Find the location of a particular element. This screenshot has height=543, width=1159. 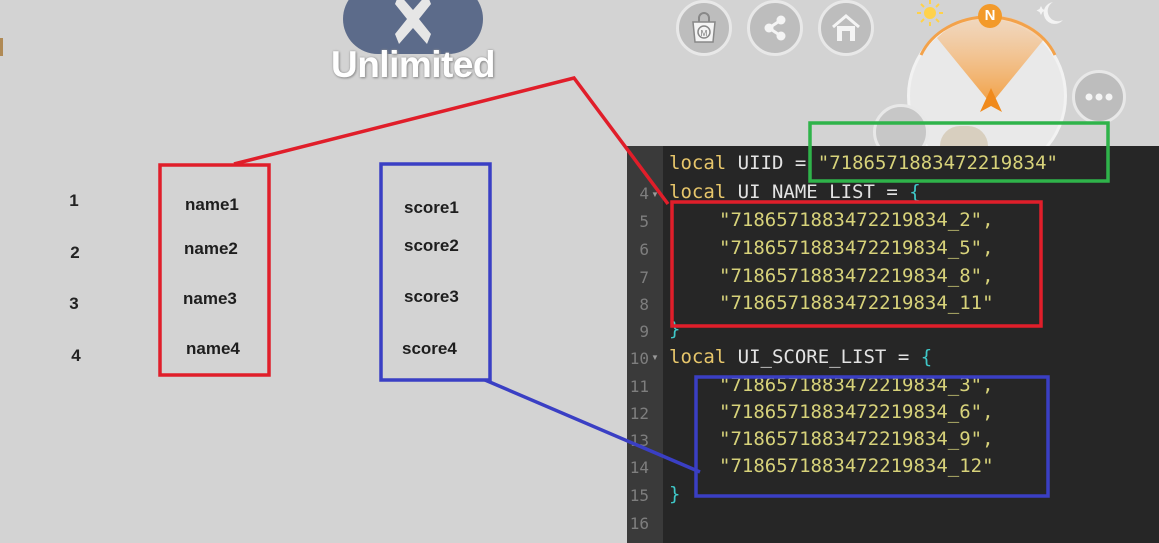

line-number: 8 is located at coordinates (644, 304).